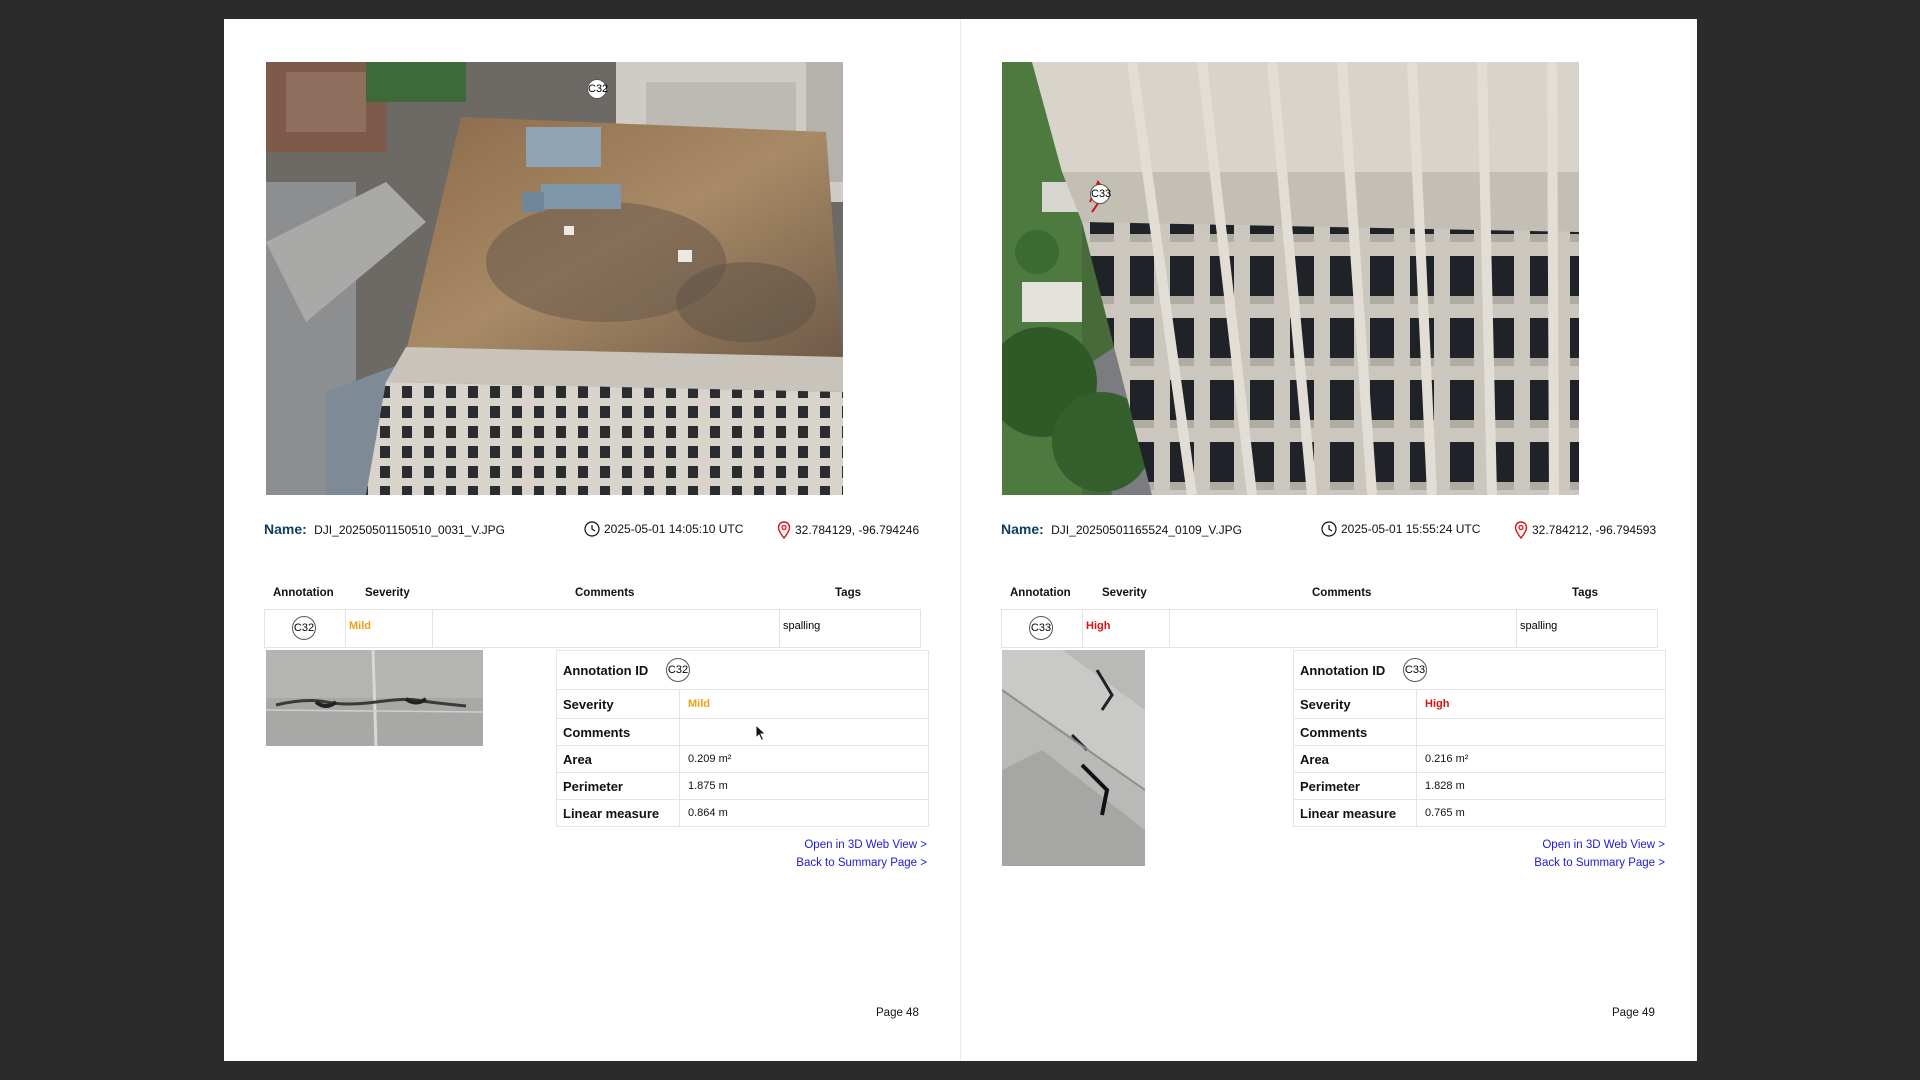 This screenshot has height=1080, width=1920. I want to click on table-row: C33 High spalling, so click(1329, 628).